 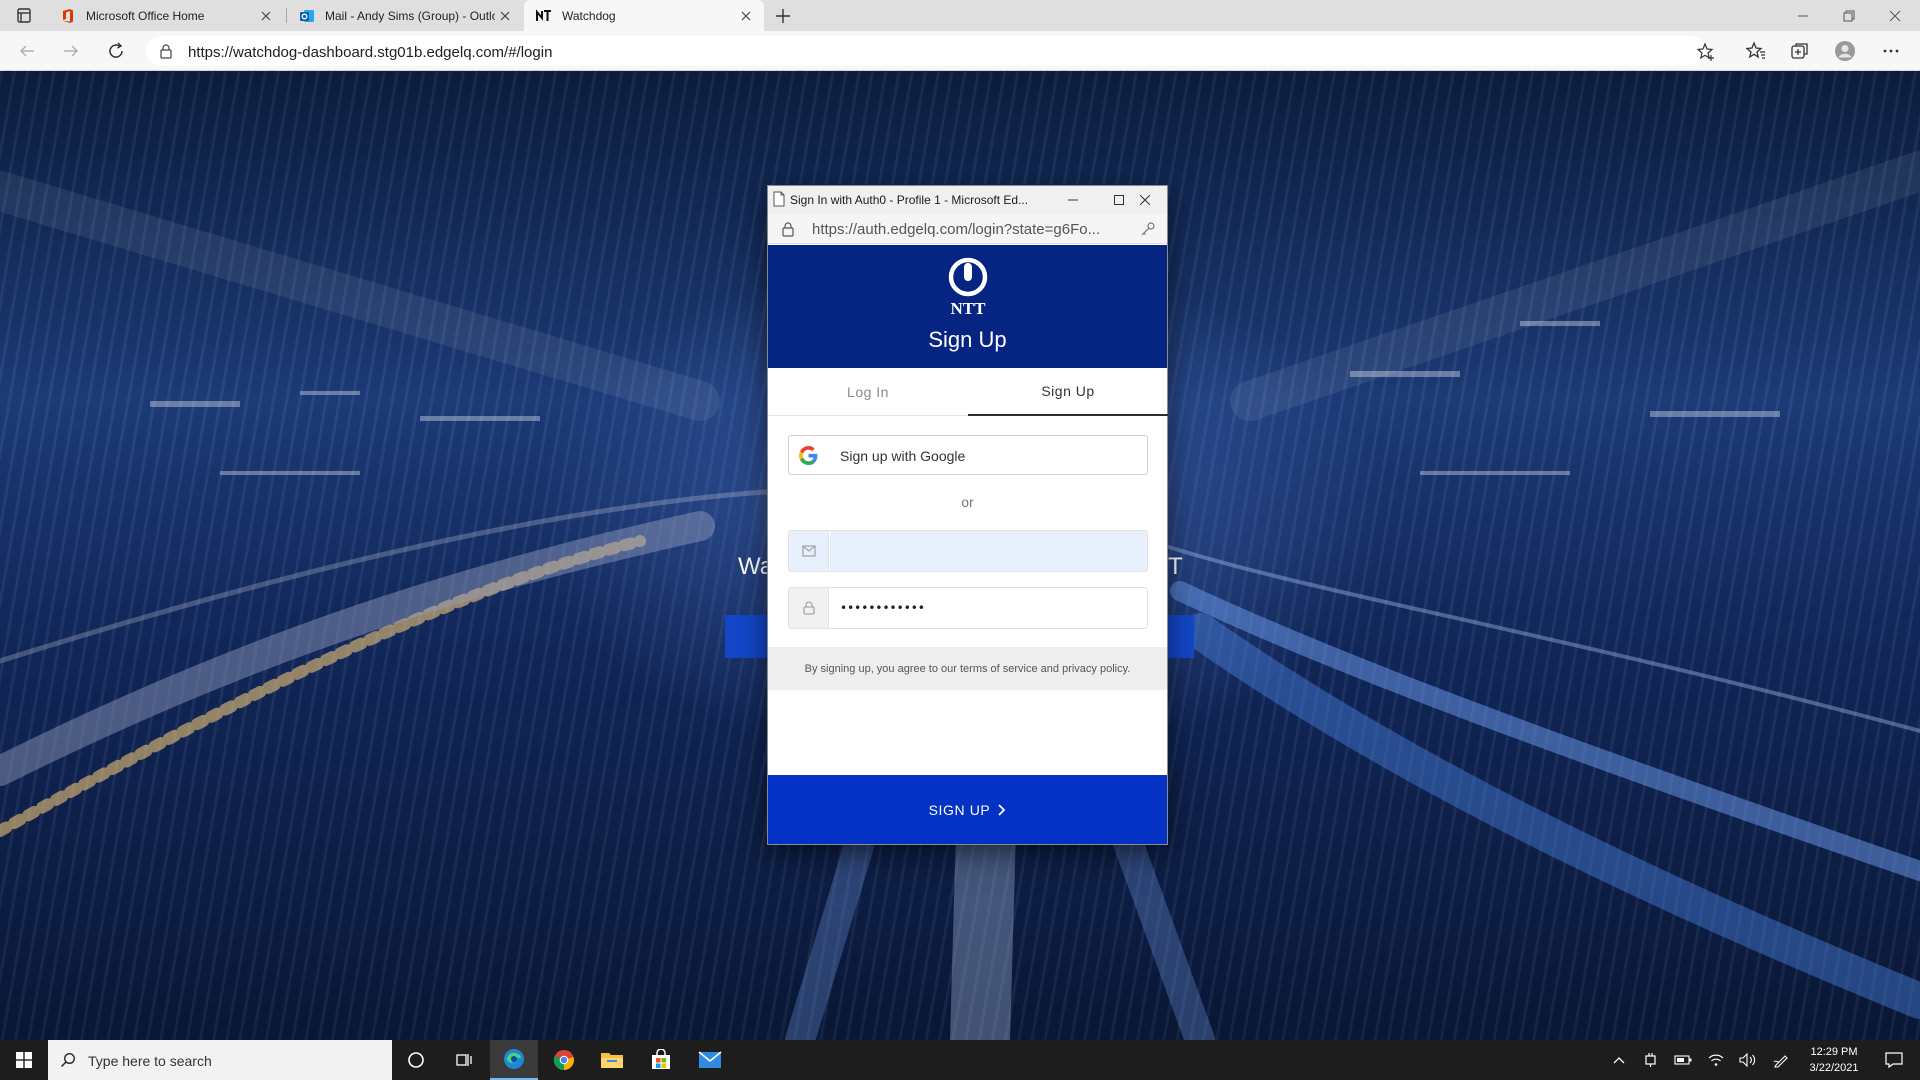 What do you see at coordinates (1834, 1052) in the screenshot?
I see `clock-time: 12:29 PM` at bounding box center [1834, 1052].